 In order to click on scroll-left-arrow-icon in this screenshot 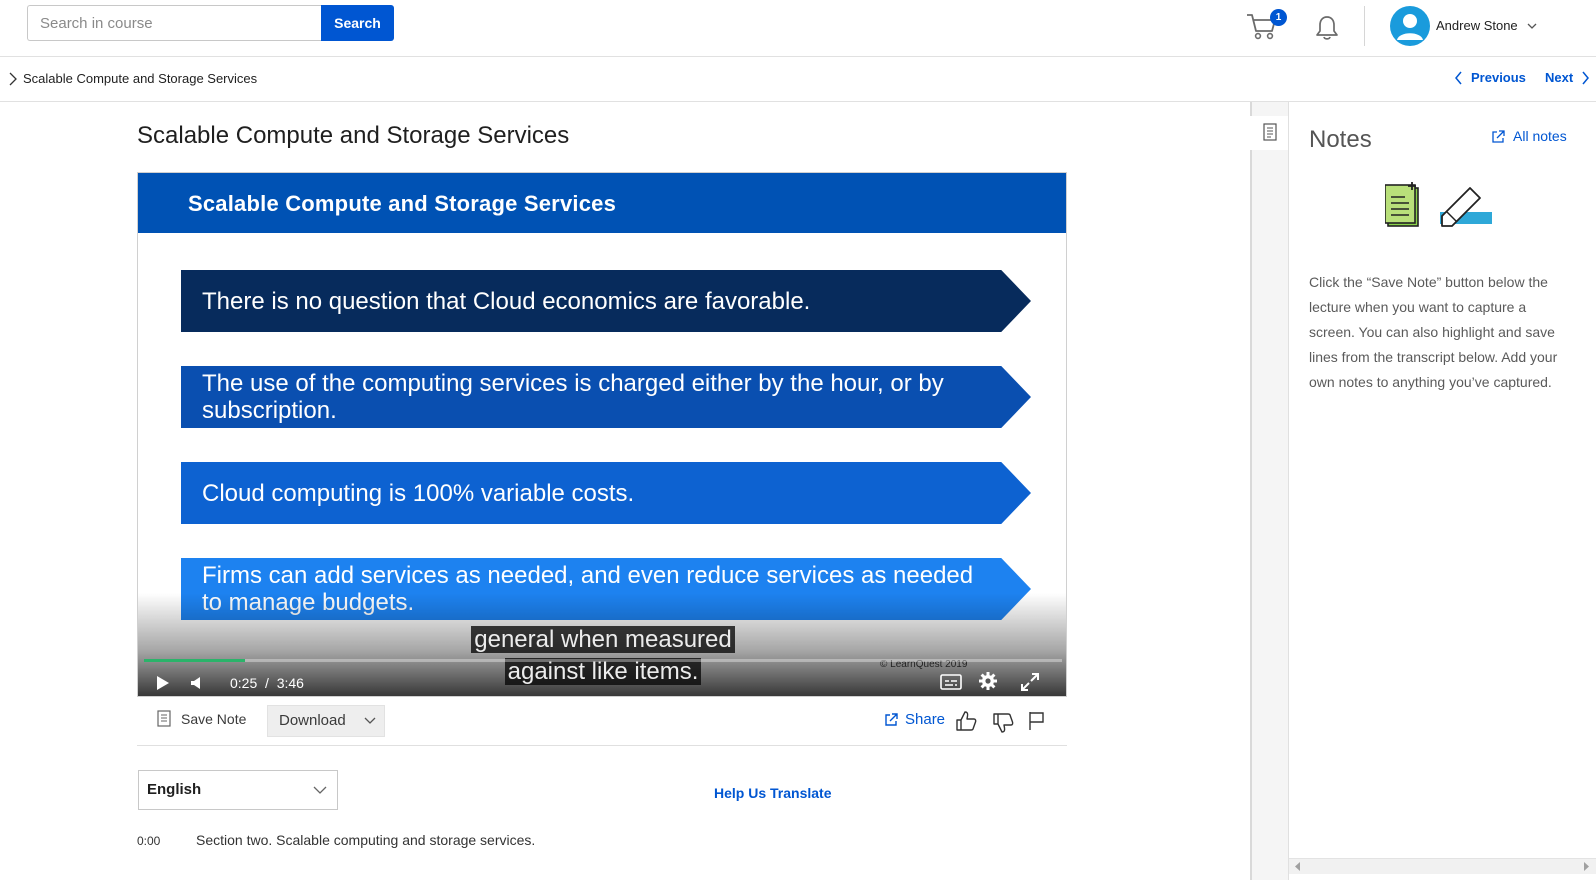, I will do `click(1298, 866)`.